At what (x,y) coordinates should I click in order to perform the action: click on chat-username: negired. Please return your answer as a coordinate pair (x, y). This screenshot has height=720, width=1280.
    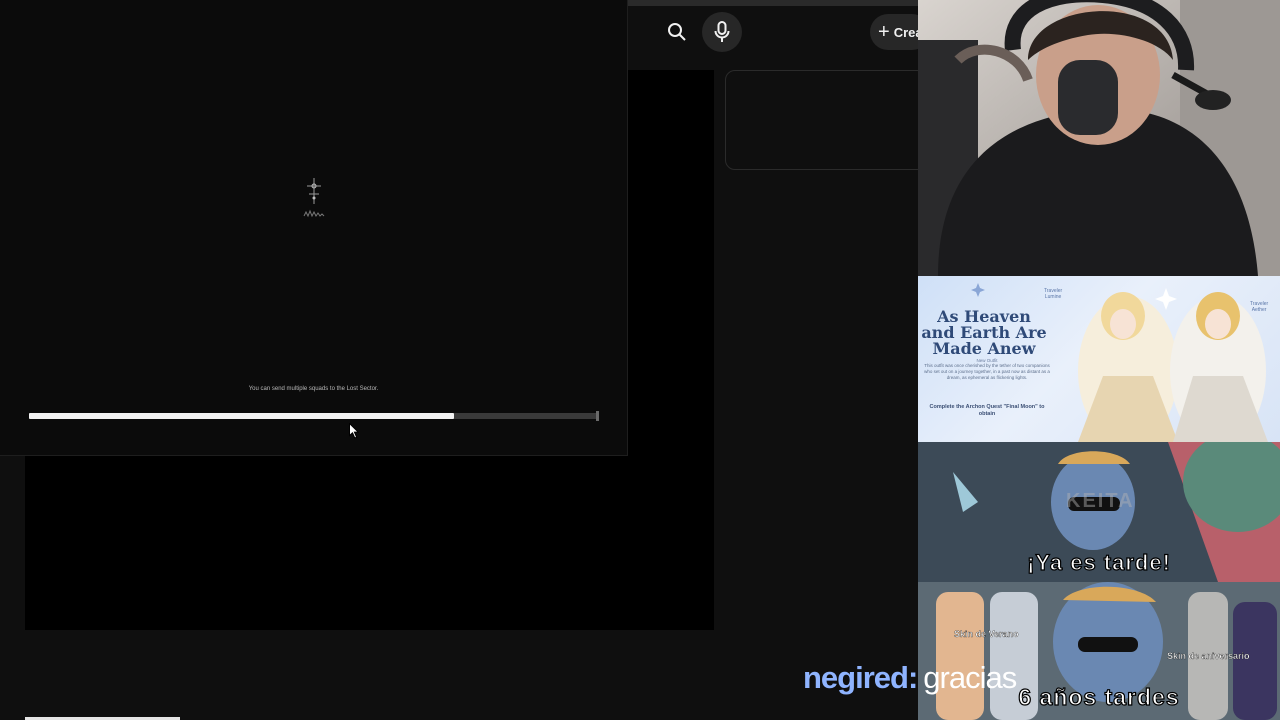
    Looking at the image, I should click on (856, 677).